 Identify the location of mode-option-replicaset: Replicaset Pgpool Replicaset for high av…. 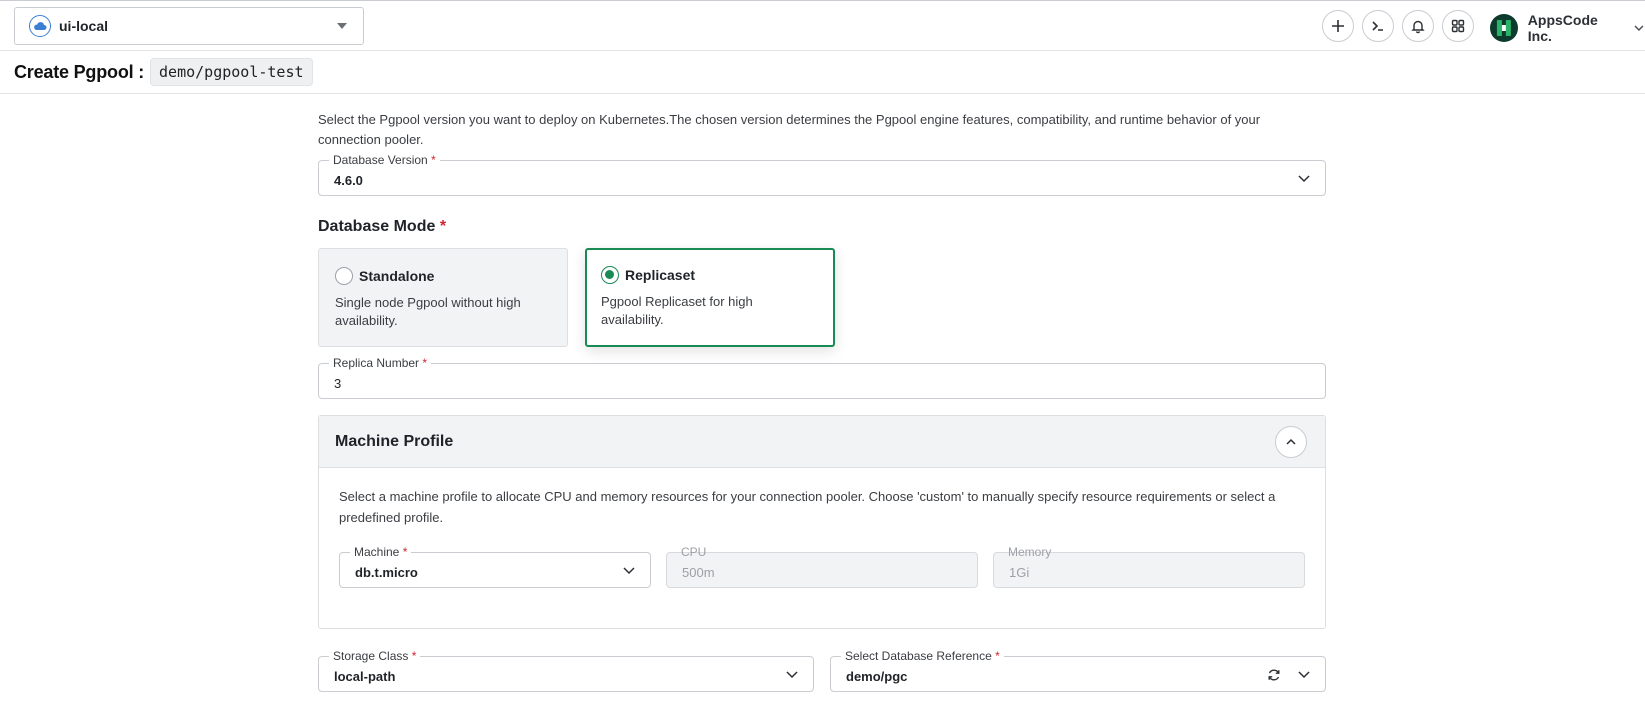
(710, 297).